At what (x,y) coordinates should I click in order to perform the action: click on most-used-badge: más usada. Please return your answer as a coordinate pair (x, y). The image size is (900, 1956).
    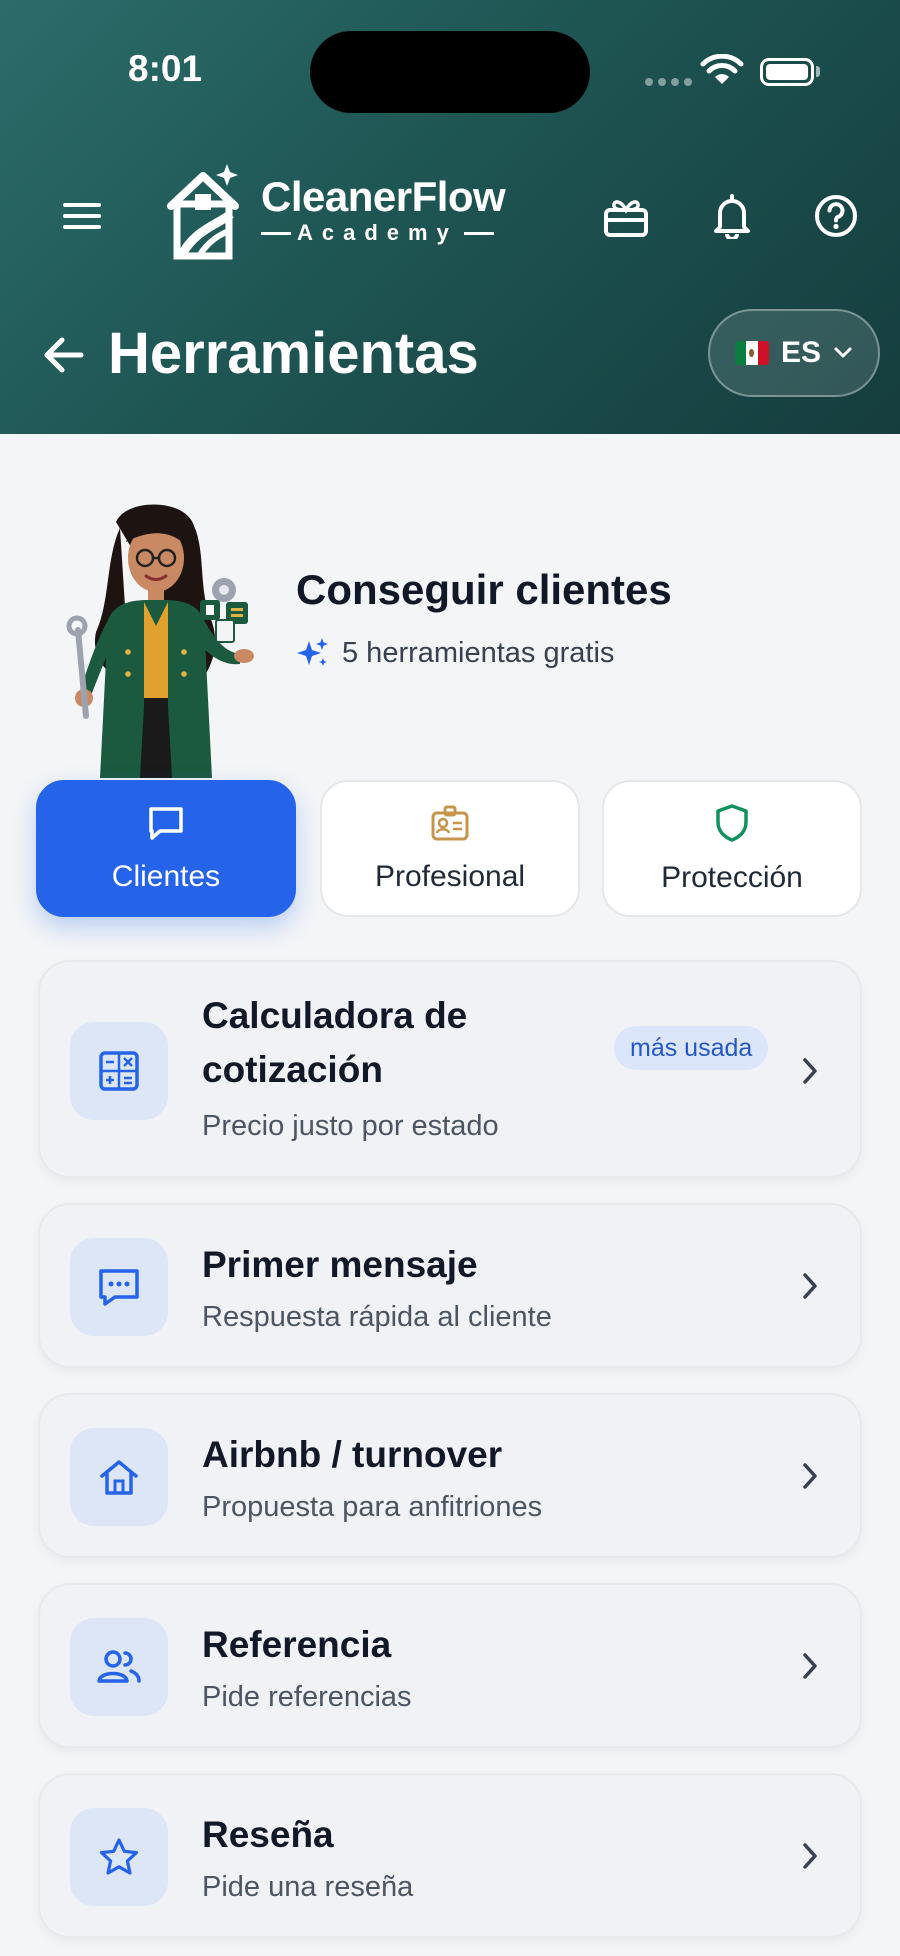
    Looking at the image, I should click on (691, 1048).